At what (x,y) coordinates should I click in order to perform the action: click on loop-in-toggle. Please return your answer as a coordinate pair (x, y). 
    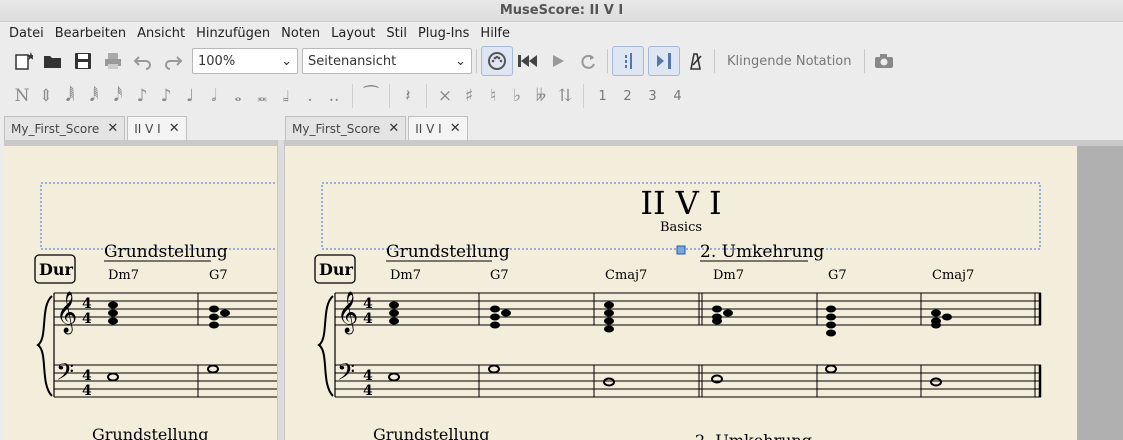
    Looking at the image, I should click on (628, 61).